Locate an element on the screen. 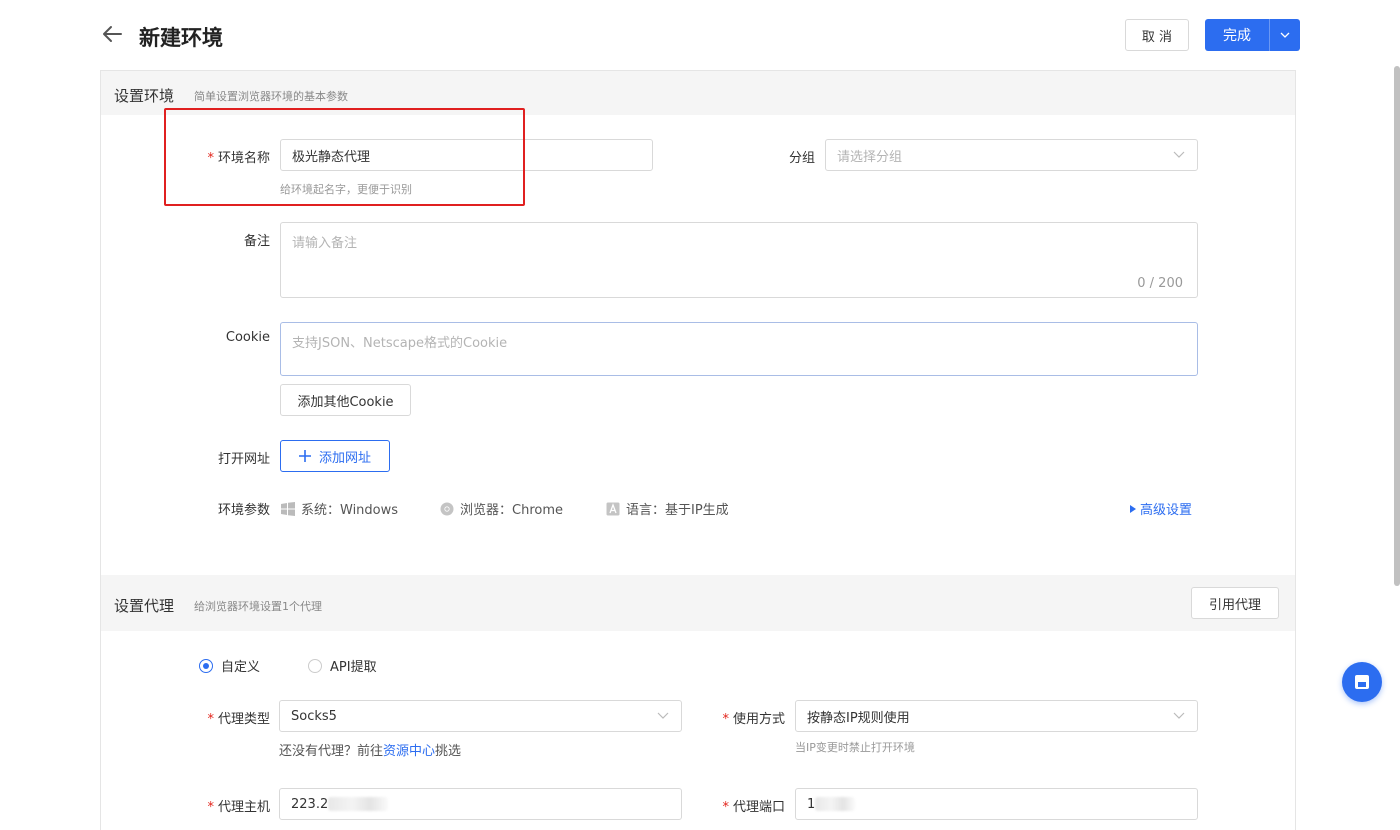 The width and height of the screenshot is (1400, 830). radio-dot-checked is located at coordinates (206, 665).